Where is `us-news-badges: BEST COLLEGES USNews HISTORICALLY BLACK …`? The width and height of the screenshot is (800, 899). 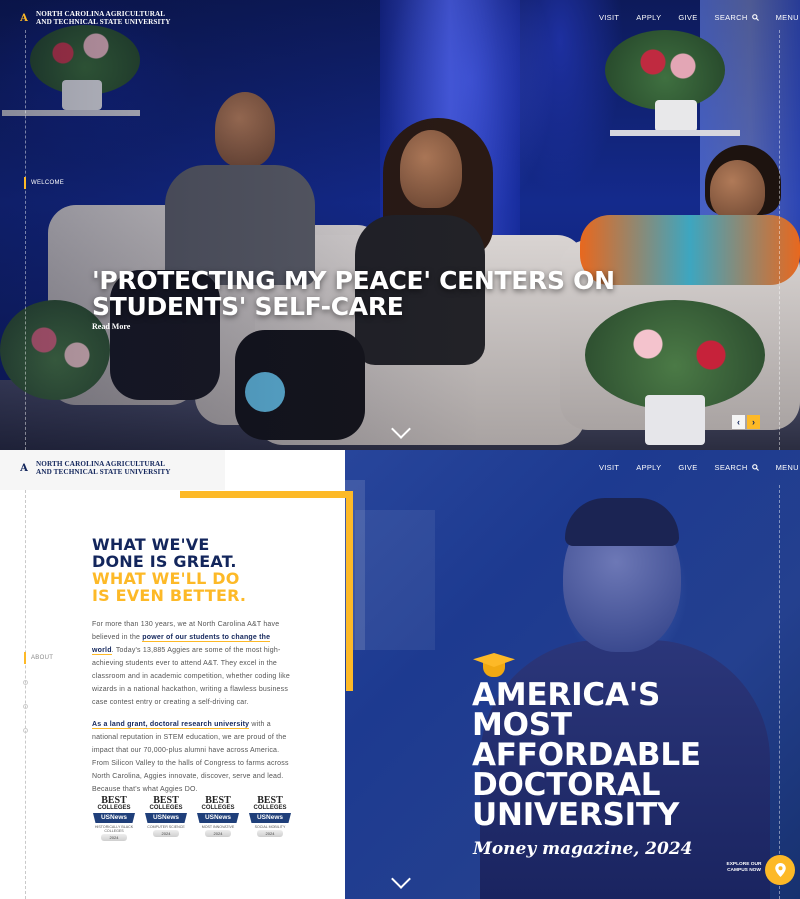 us-news-badges: BEST COLLEGES USNews HISTORICALLY BLACK … is located at coordinates (192, 820).